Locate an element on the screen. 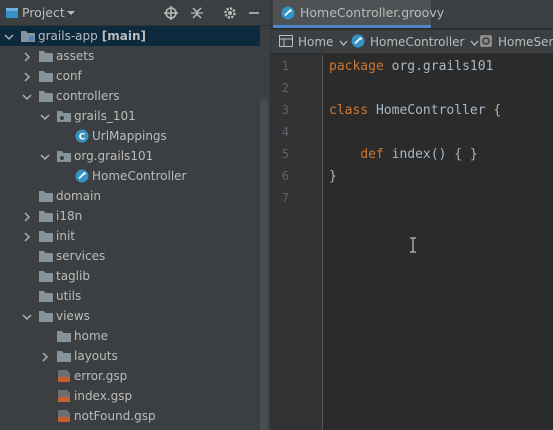 The height and width of the screenshot is (430, 553). tree-item-init: init is located at coordinates (130, 236).